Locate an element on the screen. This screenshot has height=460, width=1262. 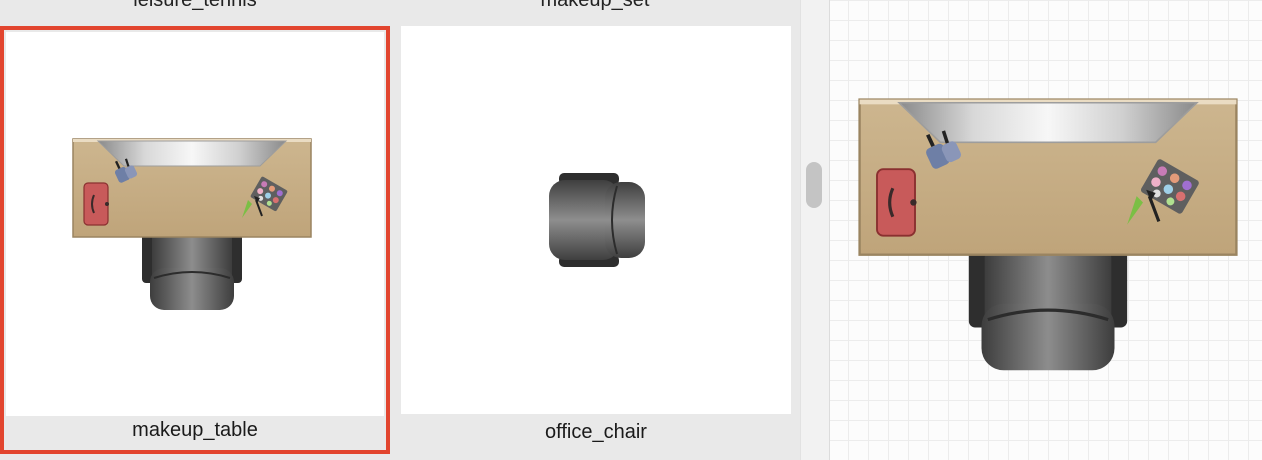
library-item-label: makeup_set is located at coordinates (595, 5).